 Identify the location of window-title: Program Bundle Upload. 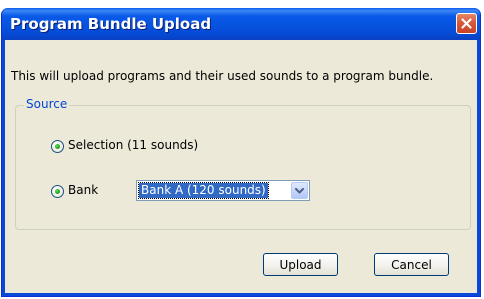
(111, 24).